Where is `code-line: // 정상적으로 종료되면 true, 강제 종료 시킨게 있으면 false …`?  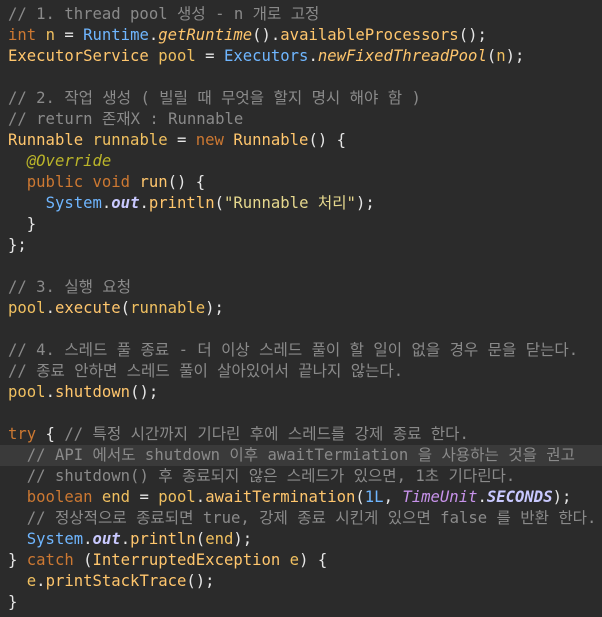 code-line: // 정상적으로 종료되면 true, 강제 종료 시킨게 있으면 false … is located at coordinates (301, 518).